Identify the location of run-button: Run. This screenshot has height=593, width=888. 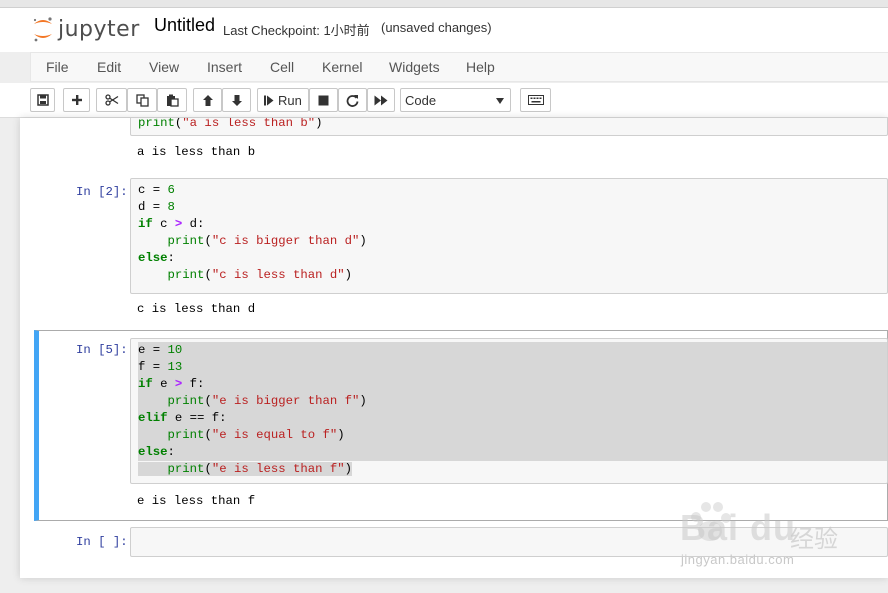
(283, 100).